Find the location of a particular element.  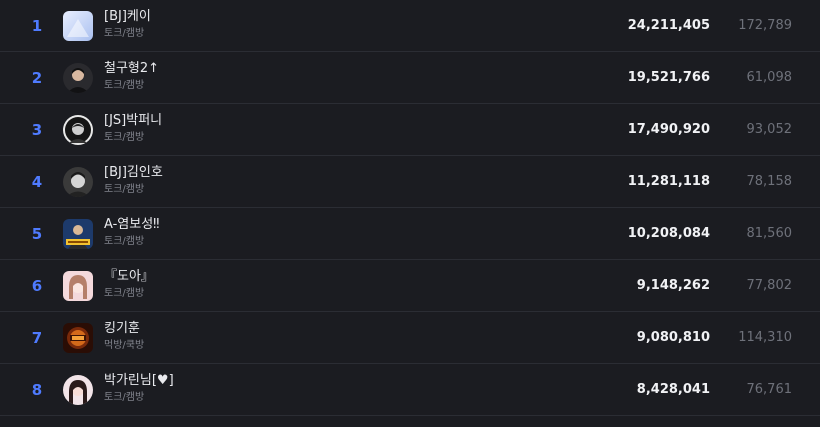

streamer-name: [JS]박퍼니 is located at coordinates (133, 121).